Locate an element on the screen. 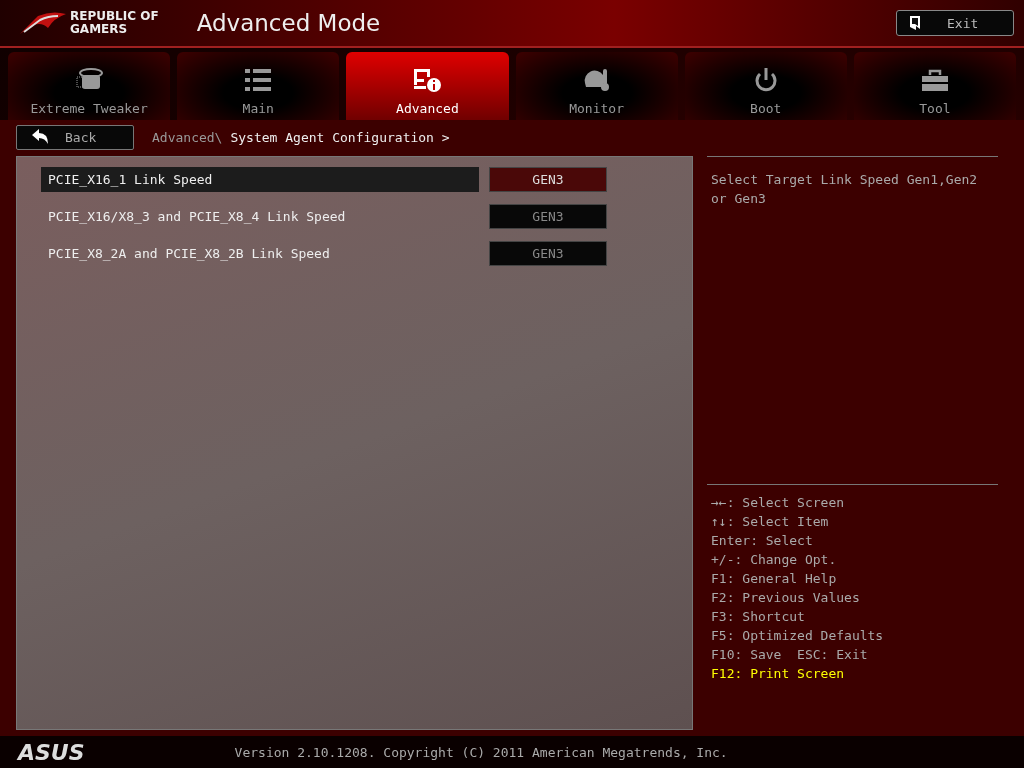  tab: Boot is located at coordinates (765, 86).